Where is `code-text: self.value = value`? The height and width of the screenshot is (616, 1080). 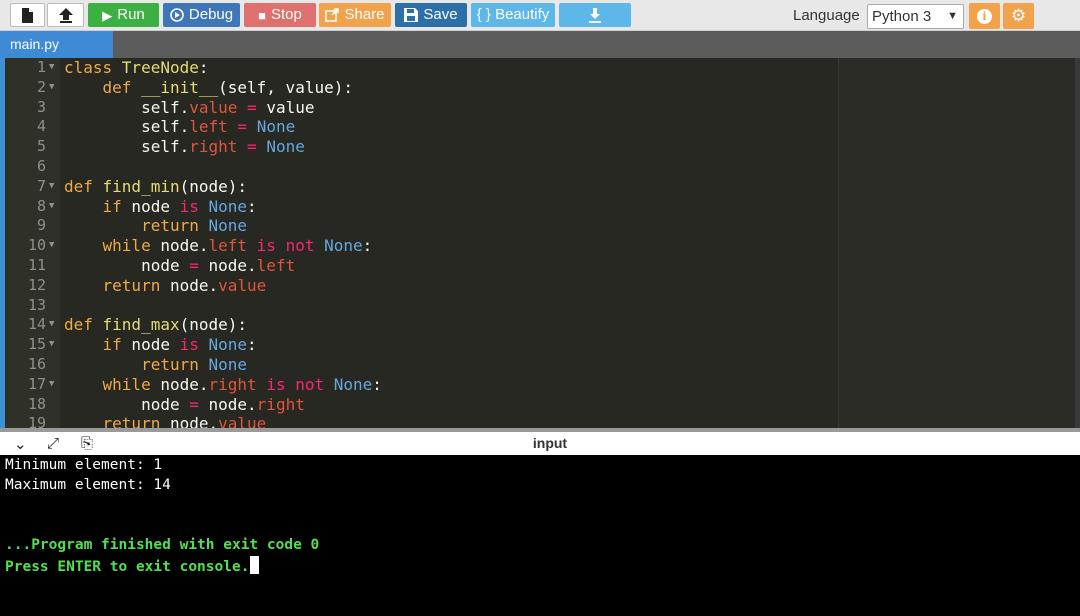
code-text: self.value = value is located at coordinates (189, 107).